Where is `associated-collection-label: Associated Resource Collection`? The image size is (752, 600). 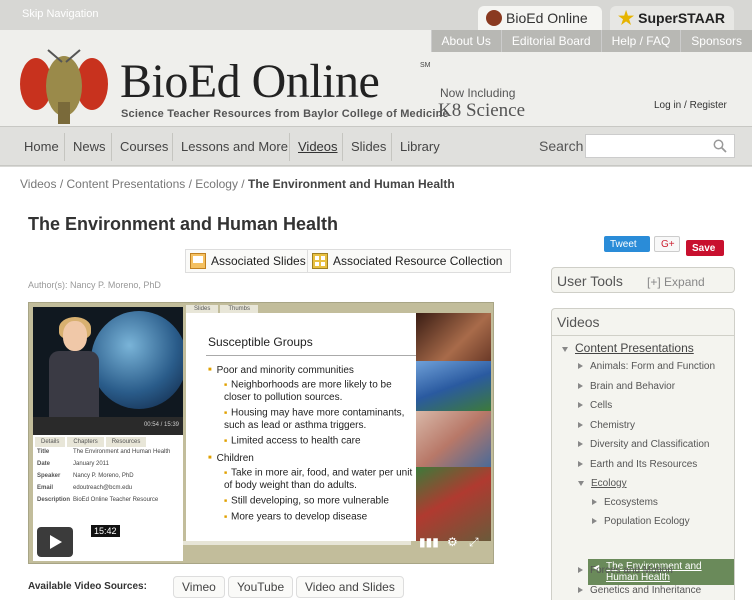 associated-collection-label: Associated Resource Collection is located at coordinates (418, 261).